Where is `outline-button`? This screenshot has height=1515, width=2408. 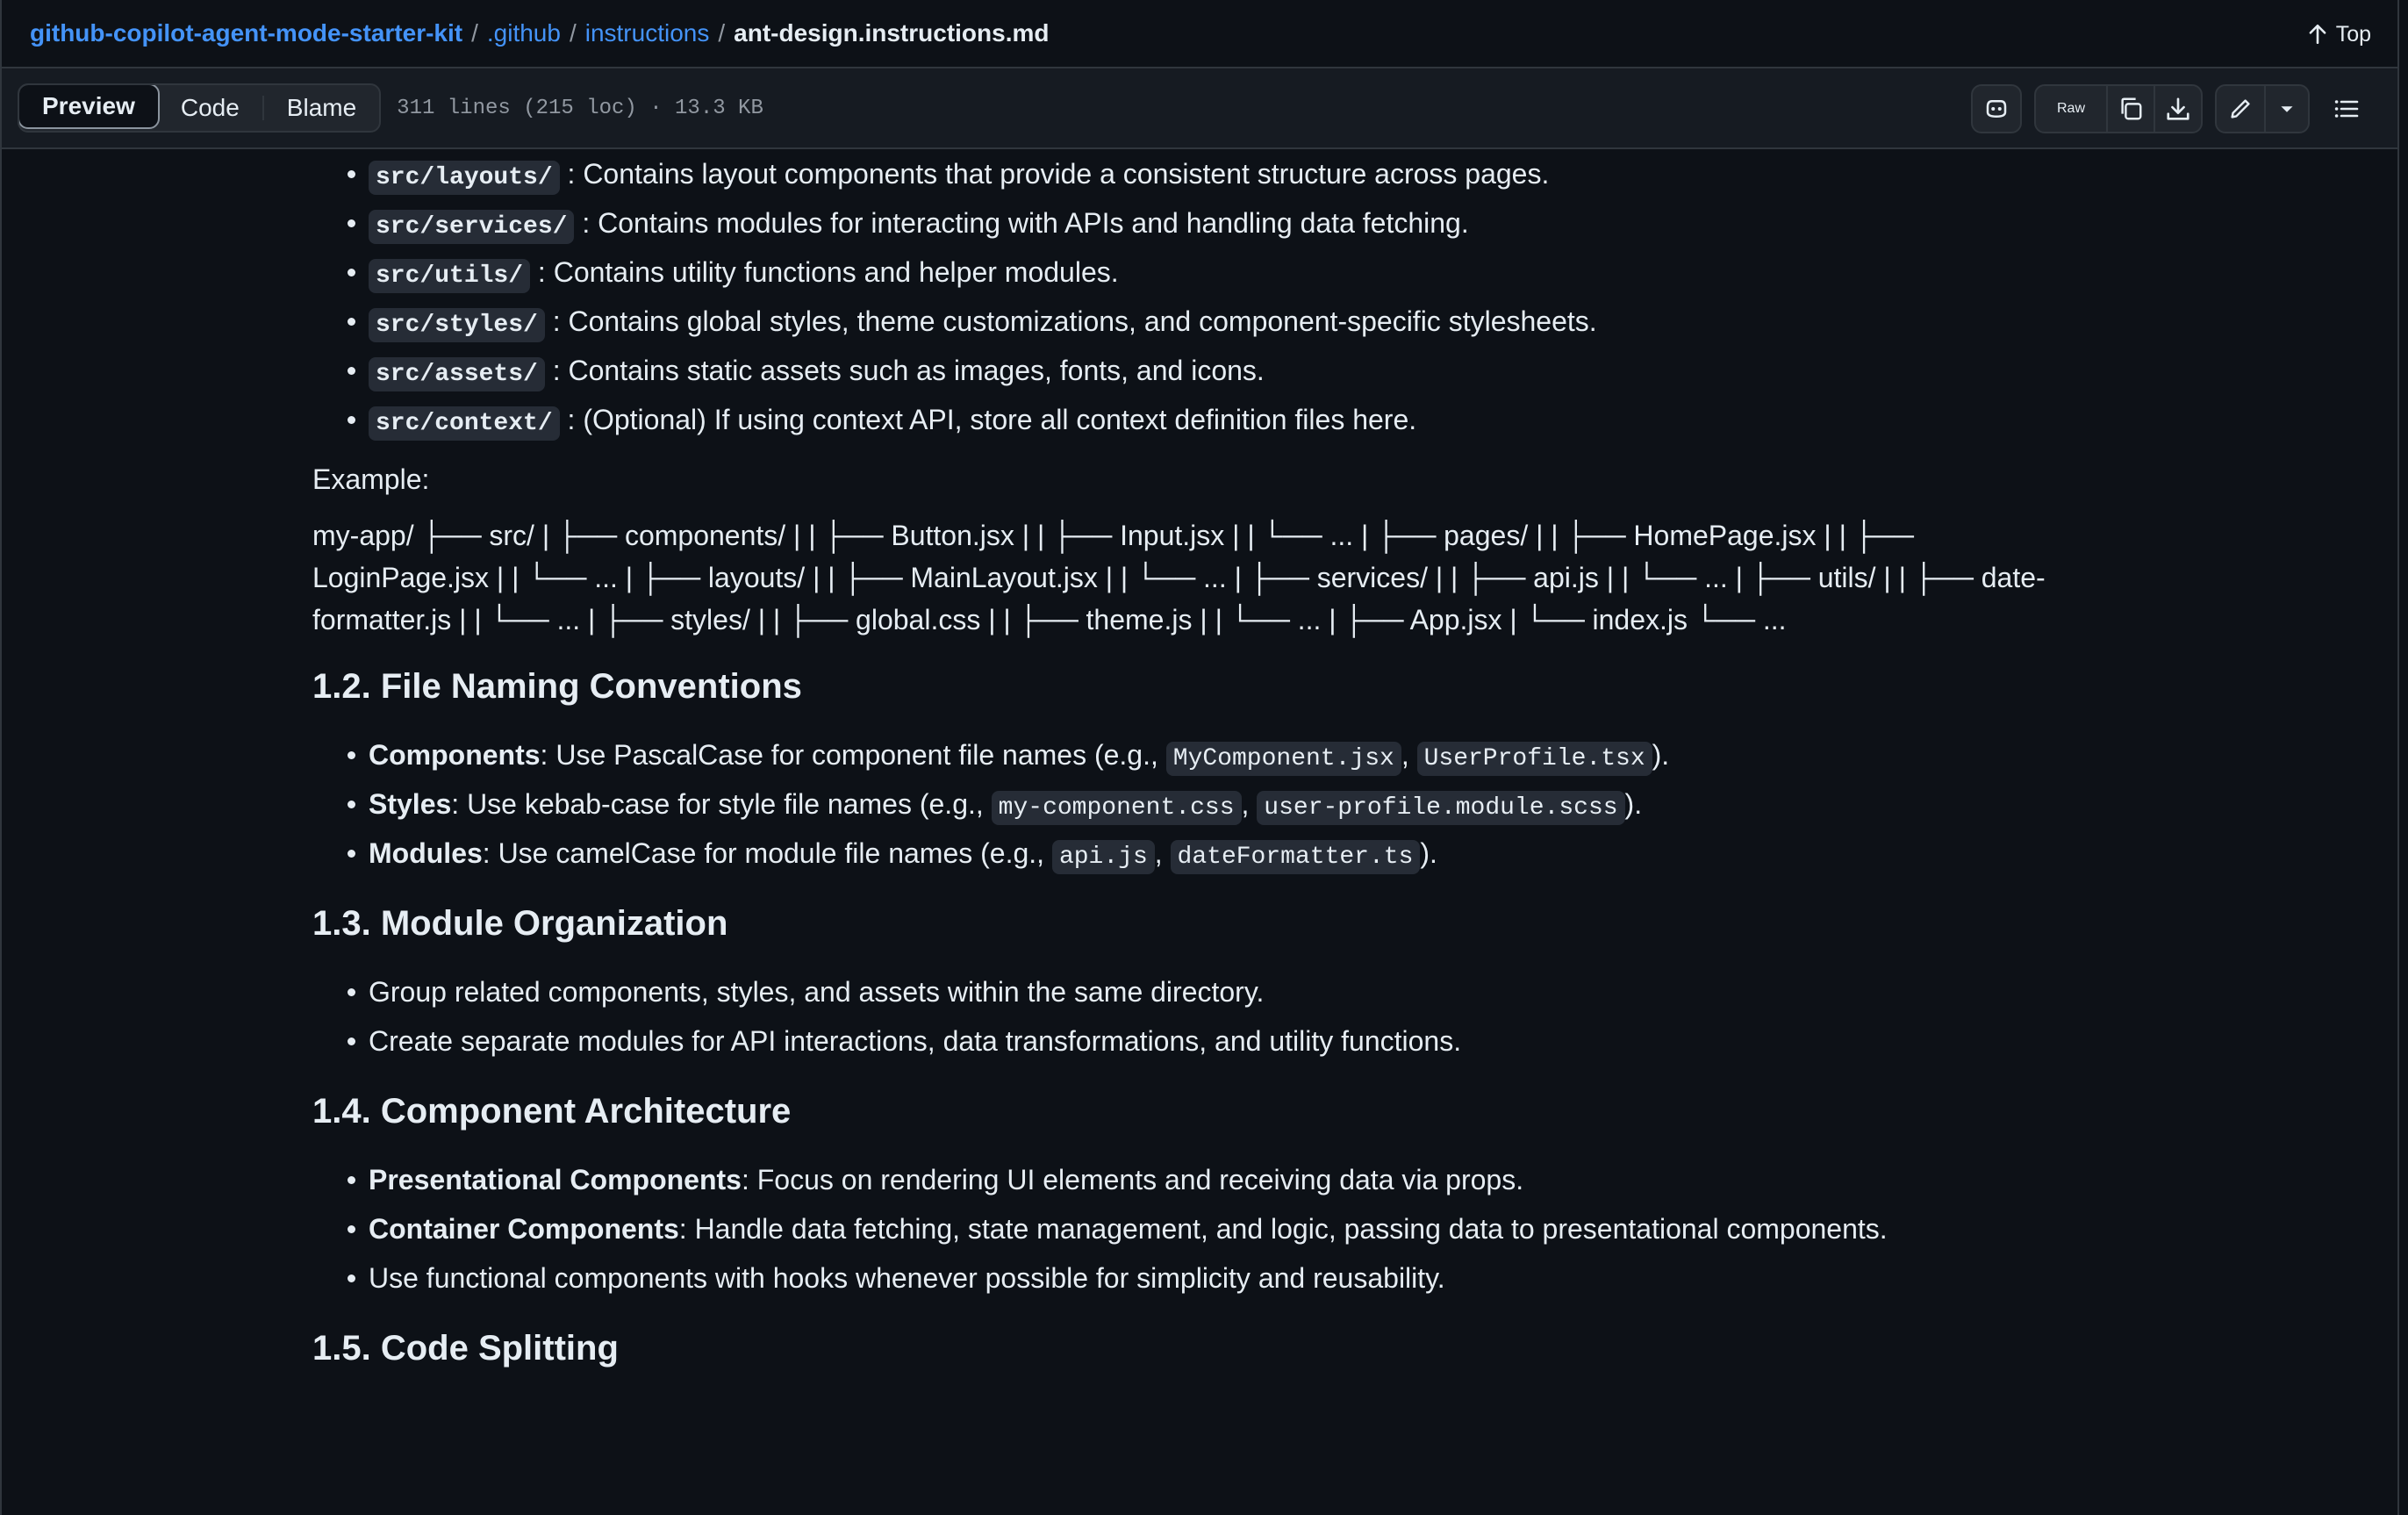 outline-button is located at coordinates (2346, 108).